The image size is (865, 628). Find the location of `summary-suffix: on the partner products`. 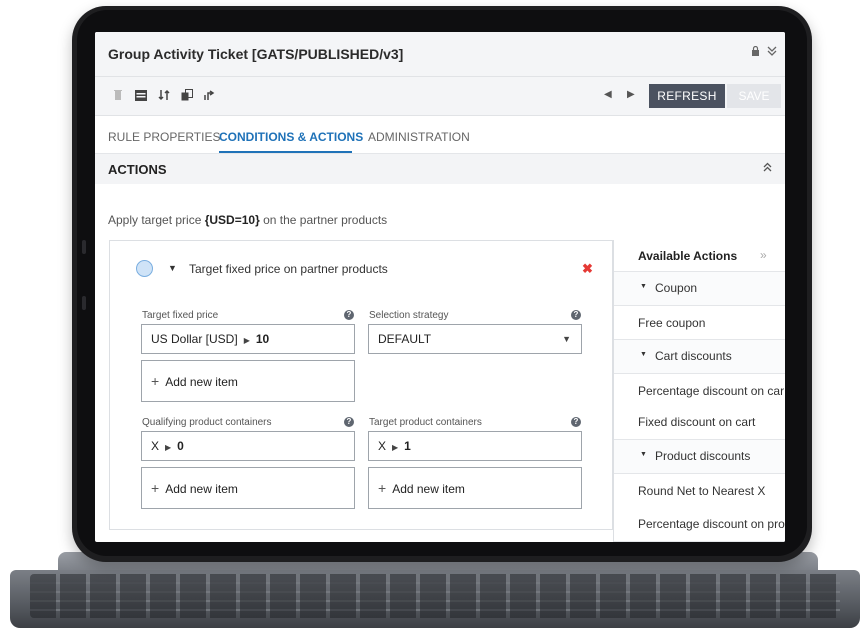

summary-suffix: on the partner products is located at coordinates (323, 220).